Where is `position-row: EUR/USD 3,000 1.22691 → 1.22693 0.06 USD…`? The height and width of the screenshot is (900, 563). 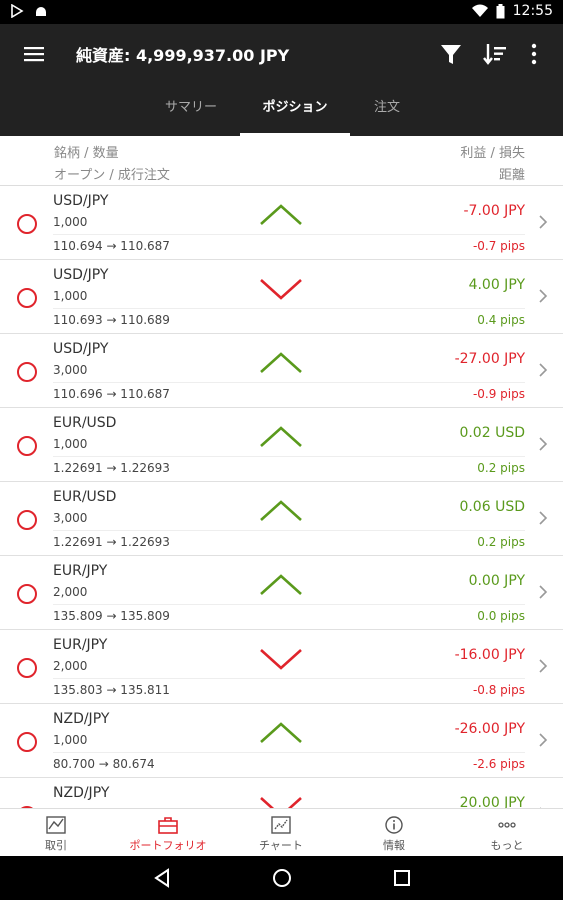 position-row: EUR/USD 3,000 1.22691 → 1.22693 0.06 USD… is located at coordinates (281, 519).